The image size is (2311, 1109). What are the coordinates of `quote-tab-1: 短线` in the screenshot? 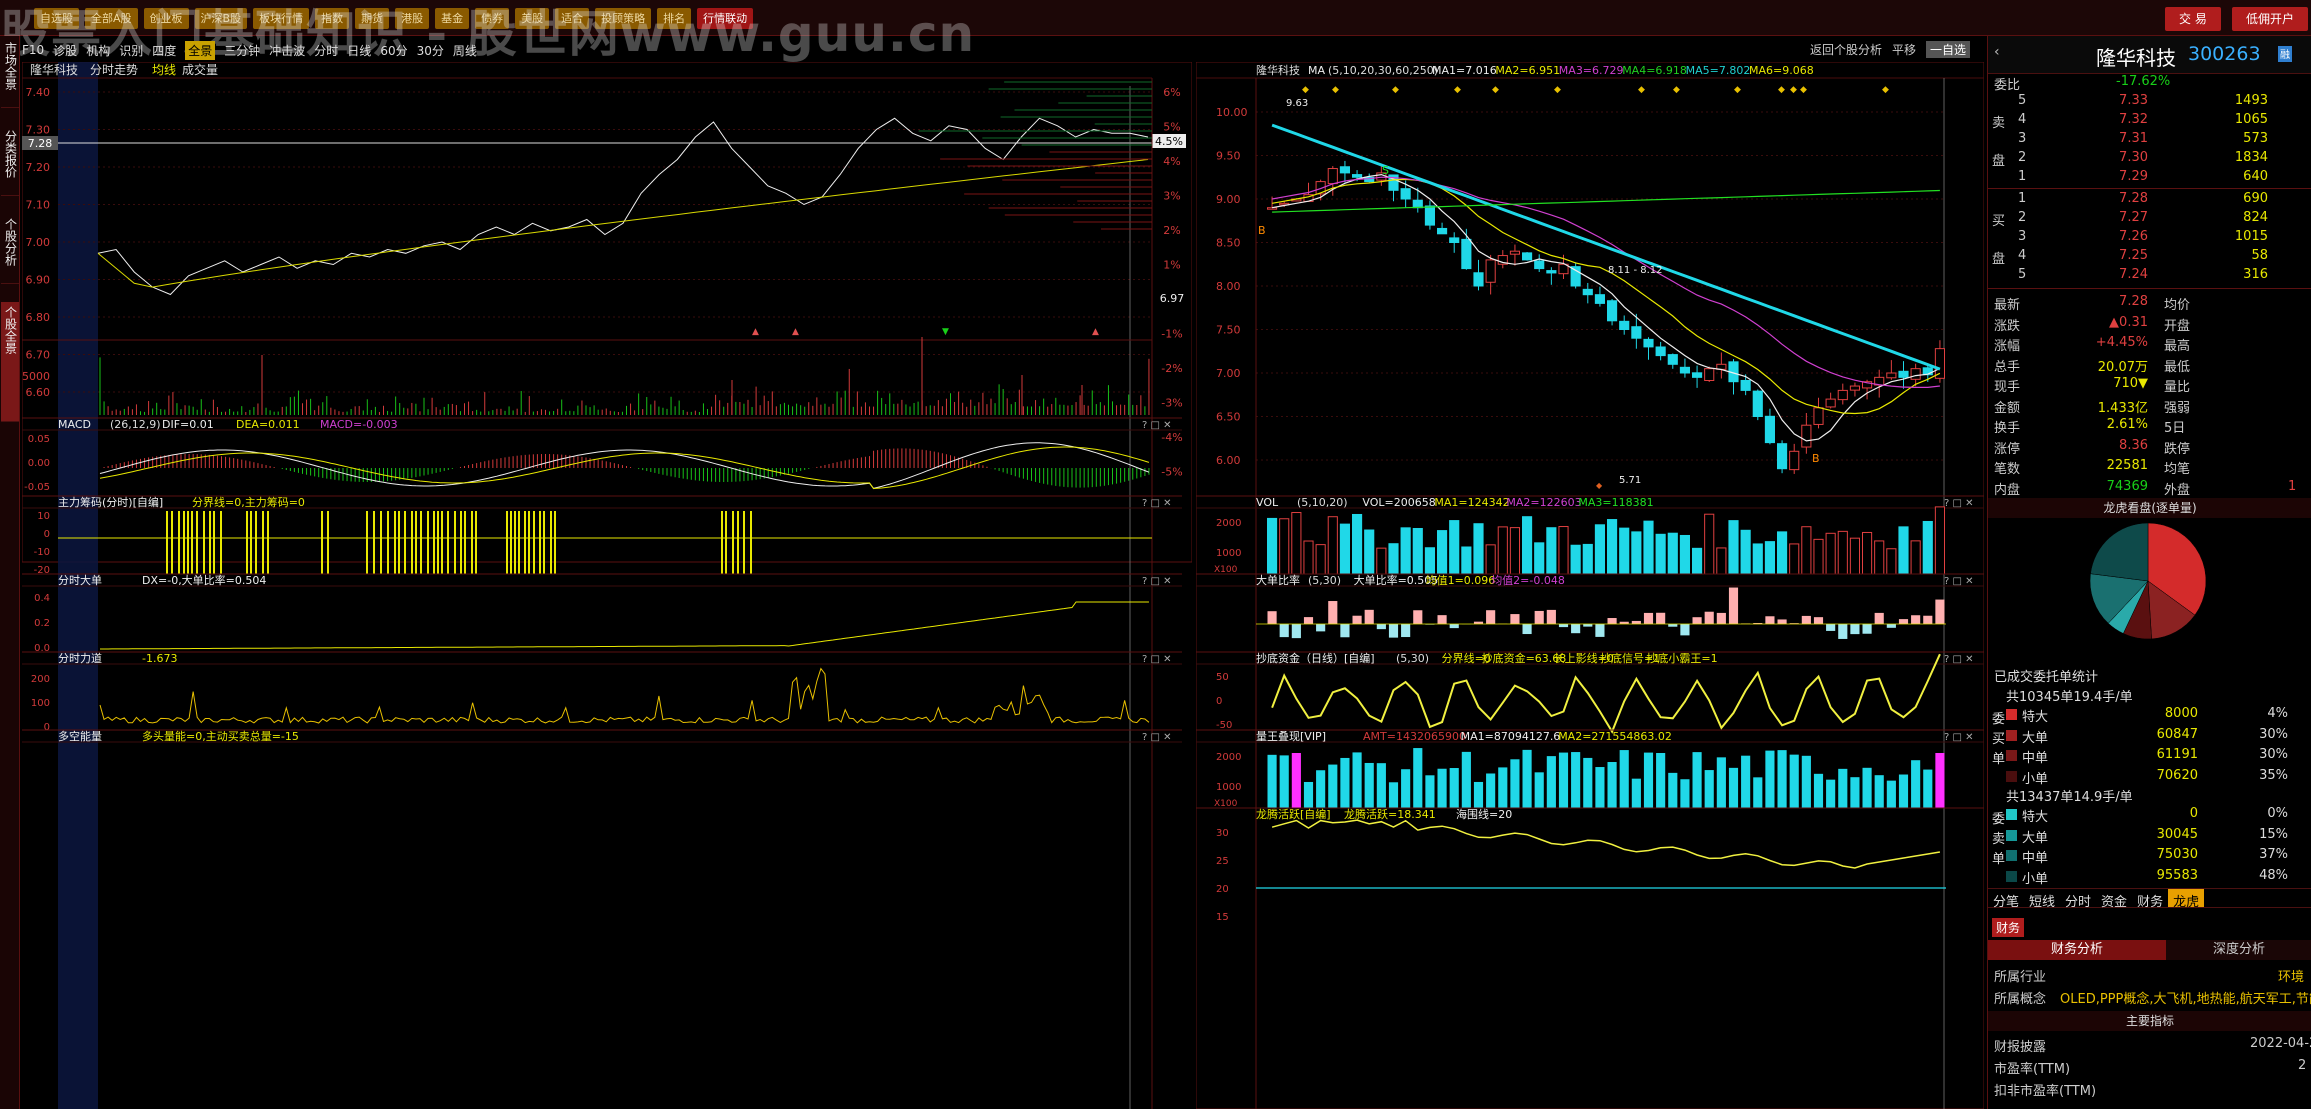 It's located at (2042, 899).